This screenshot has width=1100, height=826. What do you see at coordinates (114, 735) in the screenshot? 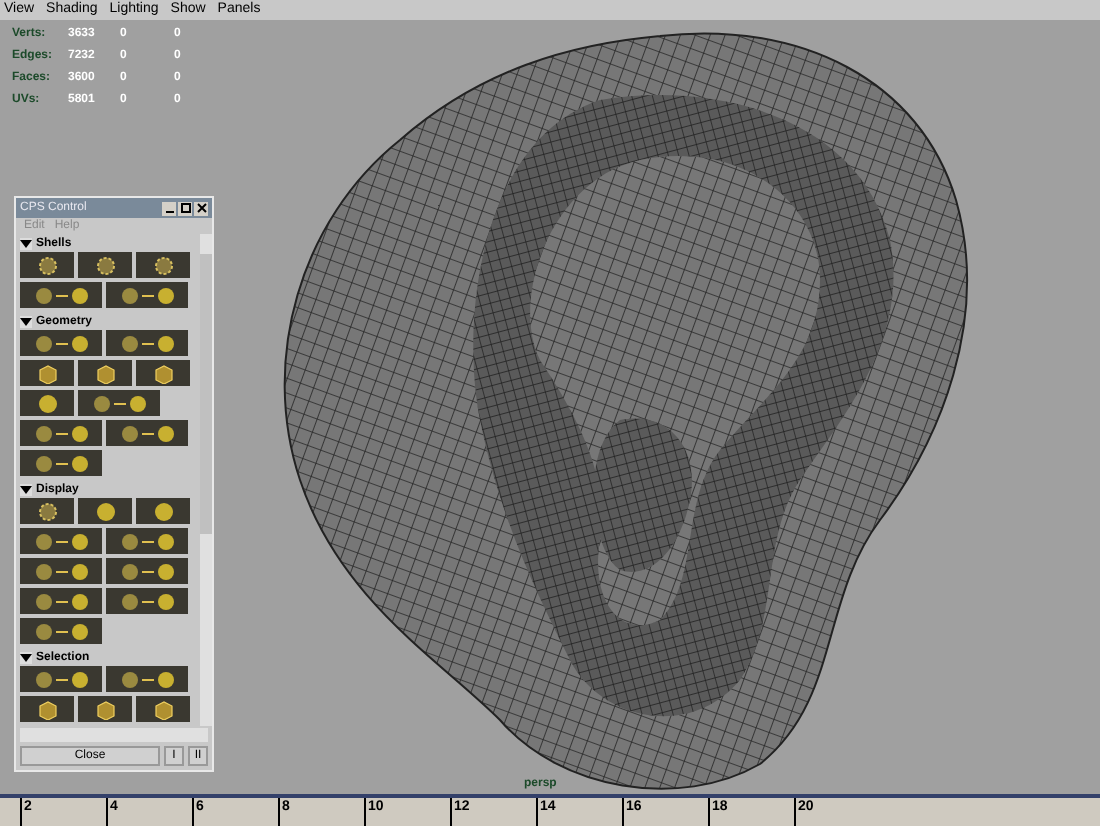
I see `horizontal-scrollbar` at bounding box center [114, 735].